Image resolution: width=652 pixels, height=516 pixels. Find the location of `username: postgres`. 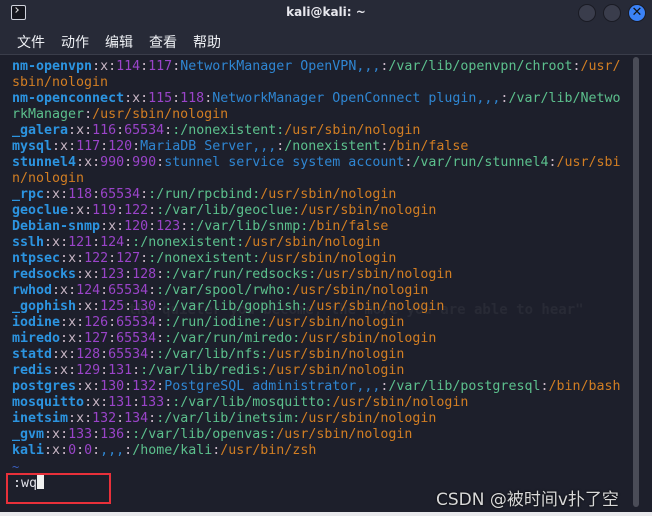

username: postgres is located at coordinates (44, 386).